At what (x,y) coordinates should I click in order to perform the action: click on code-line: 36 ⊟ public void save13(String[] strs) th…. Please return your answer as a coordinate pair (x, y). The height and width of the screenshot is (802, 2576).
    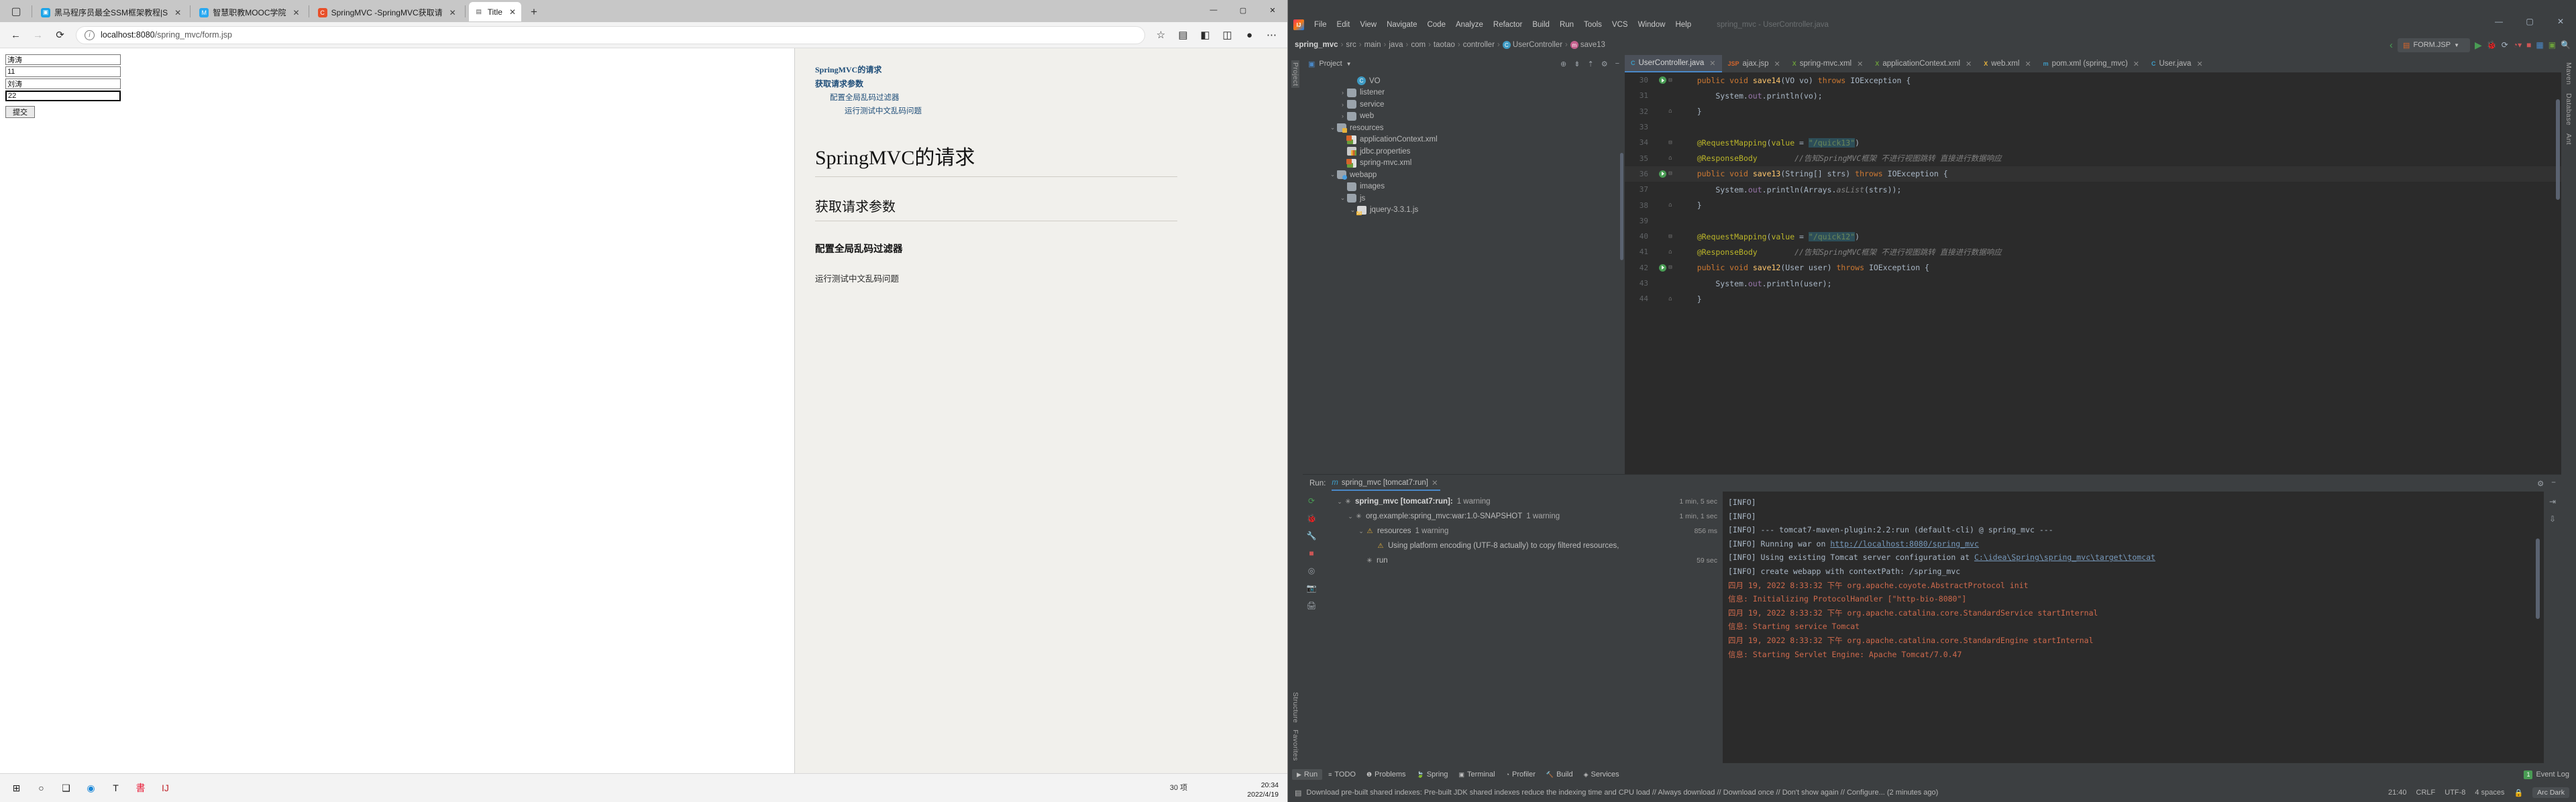
    Looking at the image, I should click on (2093, 174).